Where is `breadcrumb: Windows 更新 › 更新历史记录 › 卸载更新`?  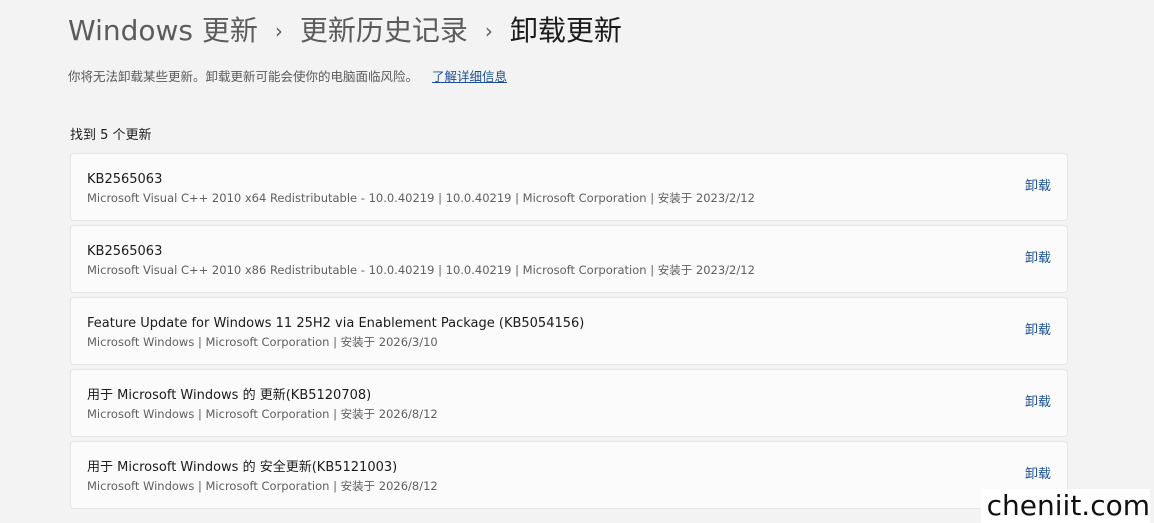
breadcrumb: Windows 更新 › 更新历史记录 › 卸载更新 is located at coordinates (345, 31).